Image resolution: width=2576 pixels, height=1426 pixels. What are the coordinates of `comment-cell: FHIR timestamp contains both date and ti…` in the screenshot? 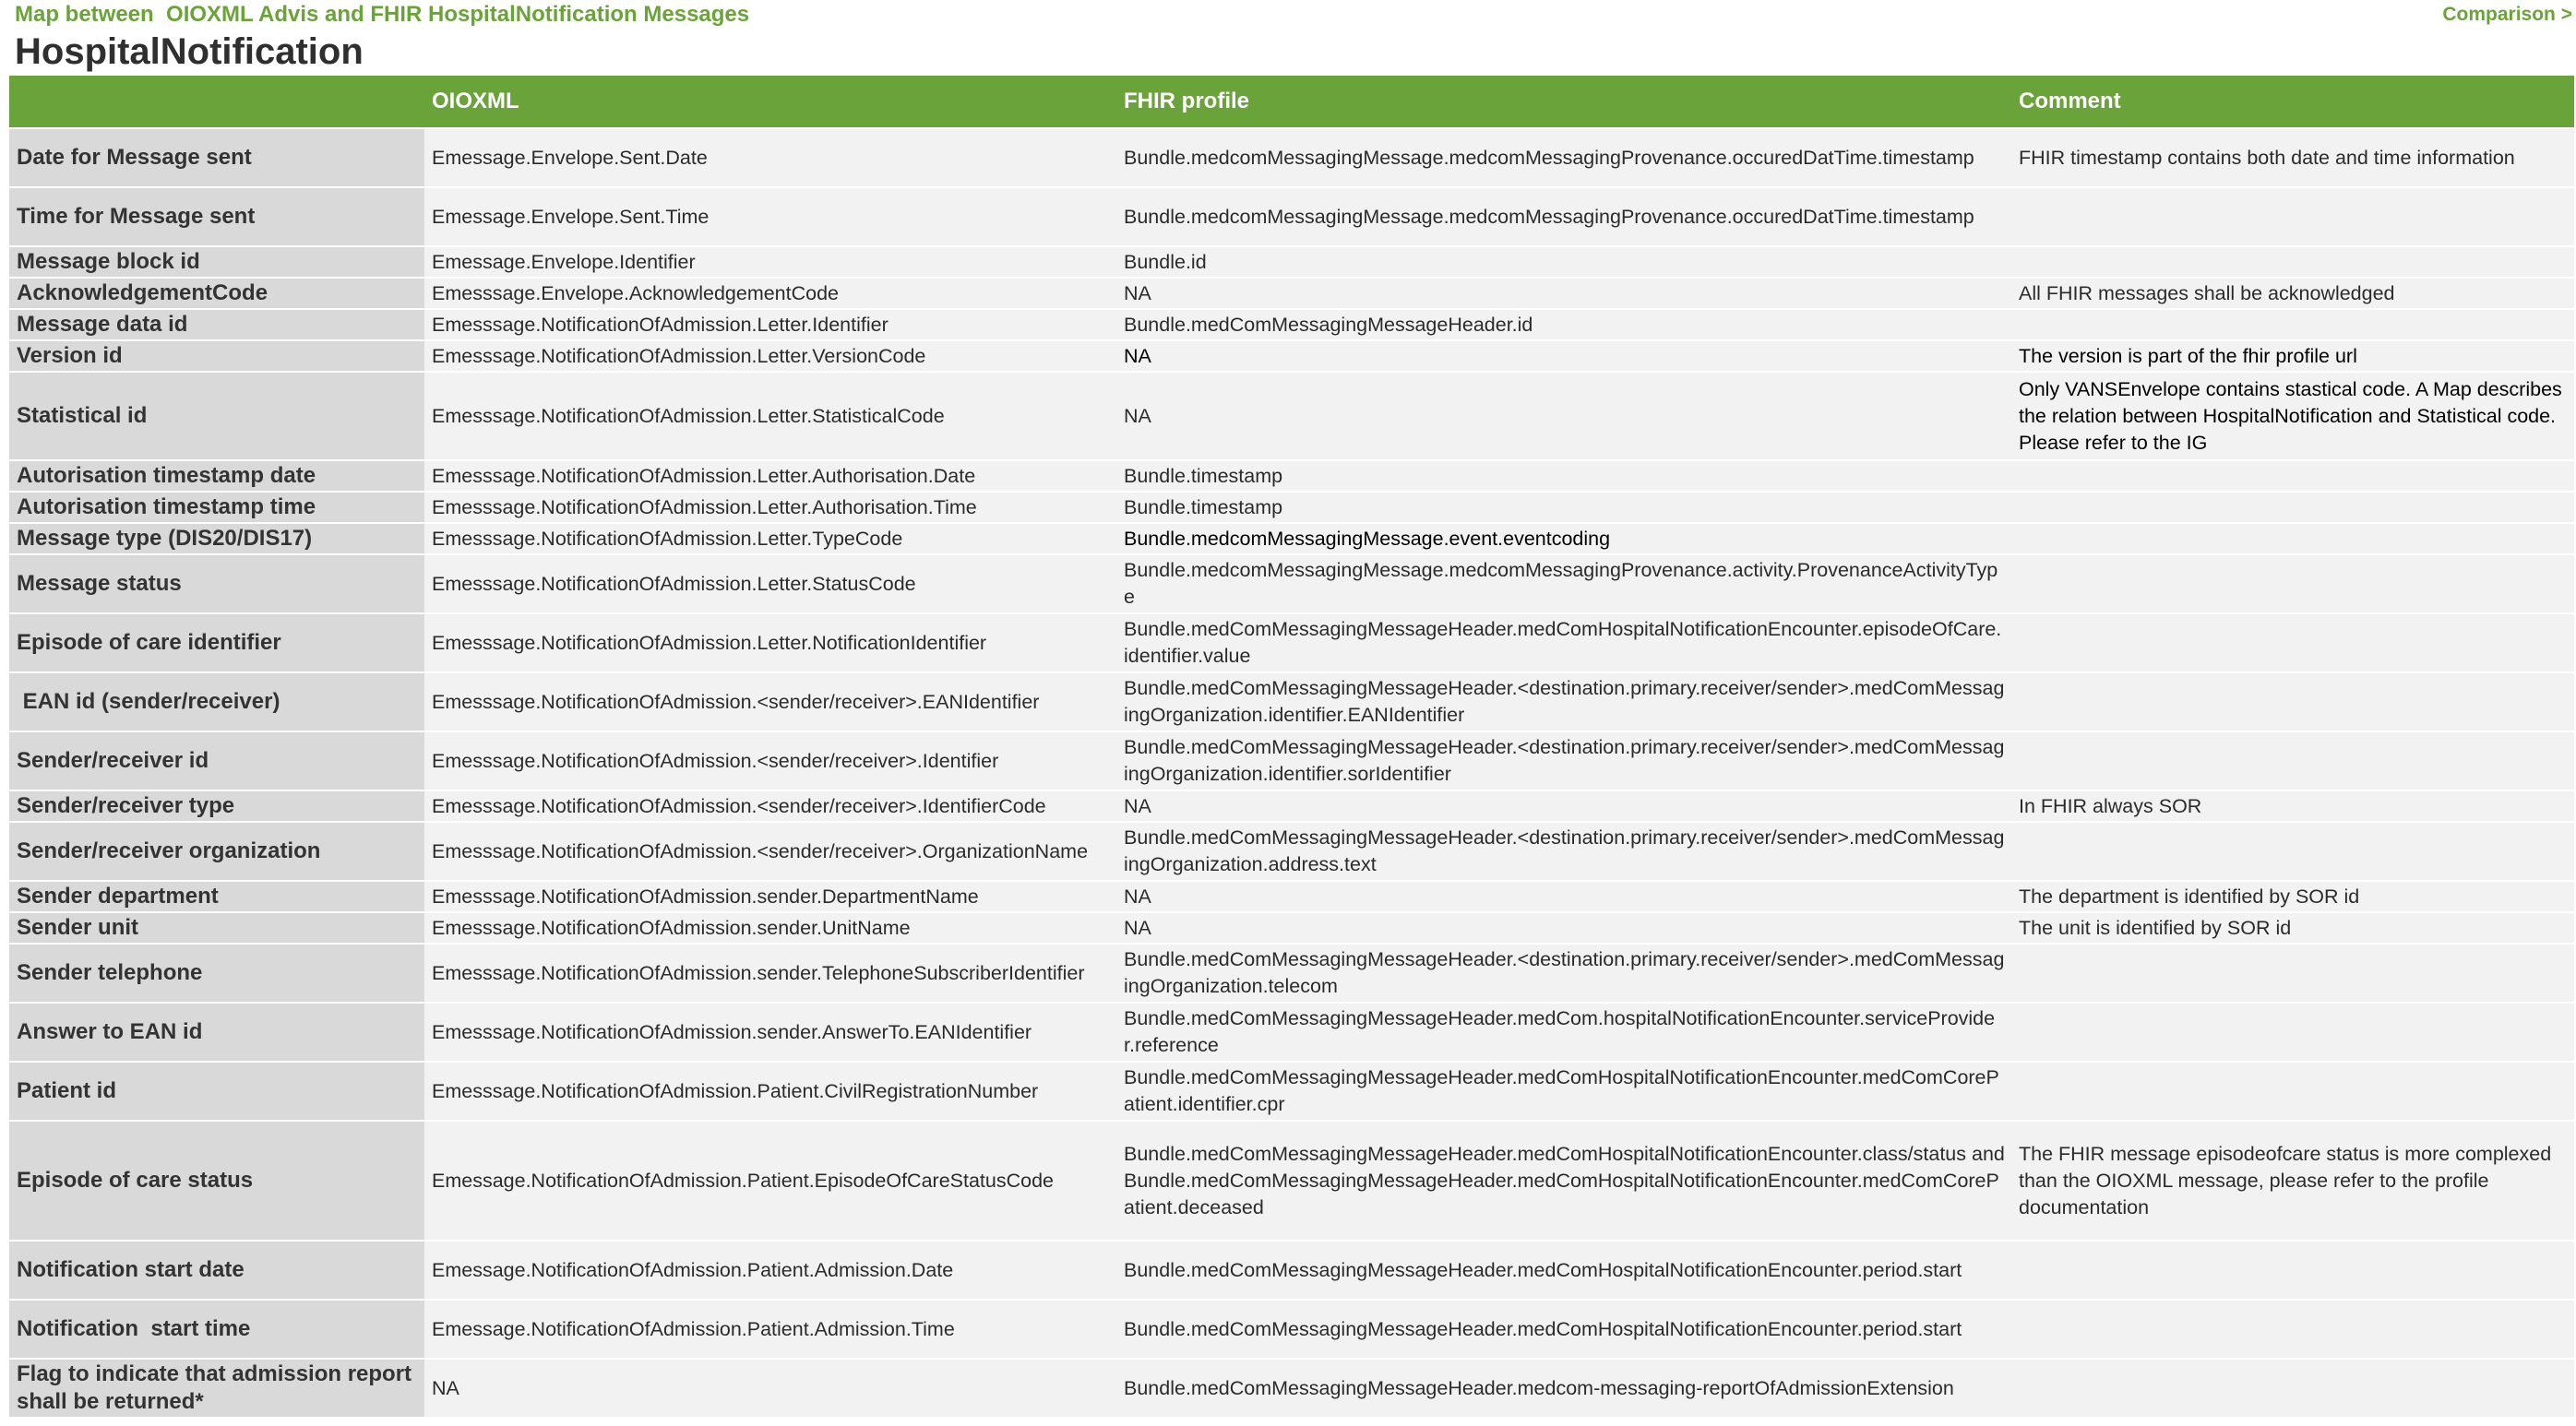 It's located at (2292, 158).